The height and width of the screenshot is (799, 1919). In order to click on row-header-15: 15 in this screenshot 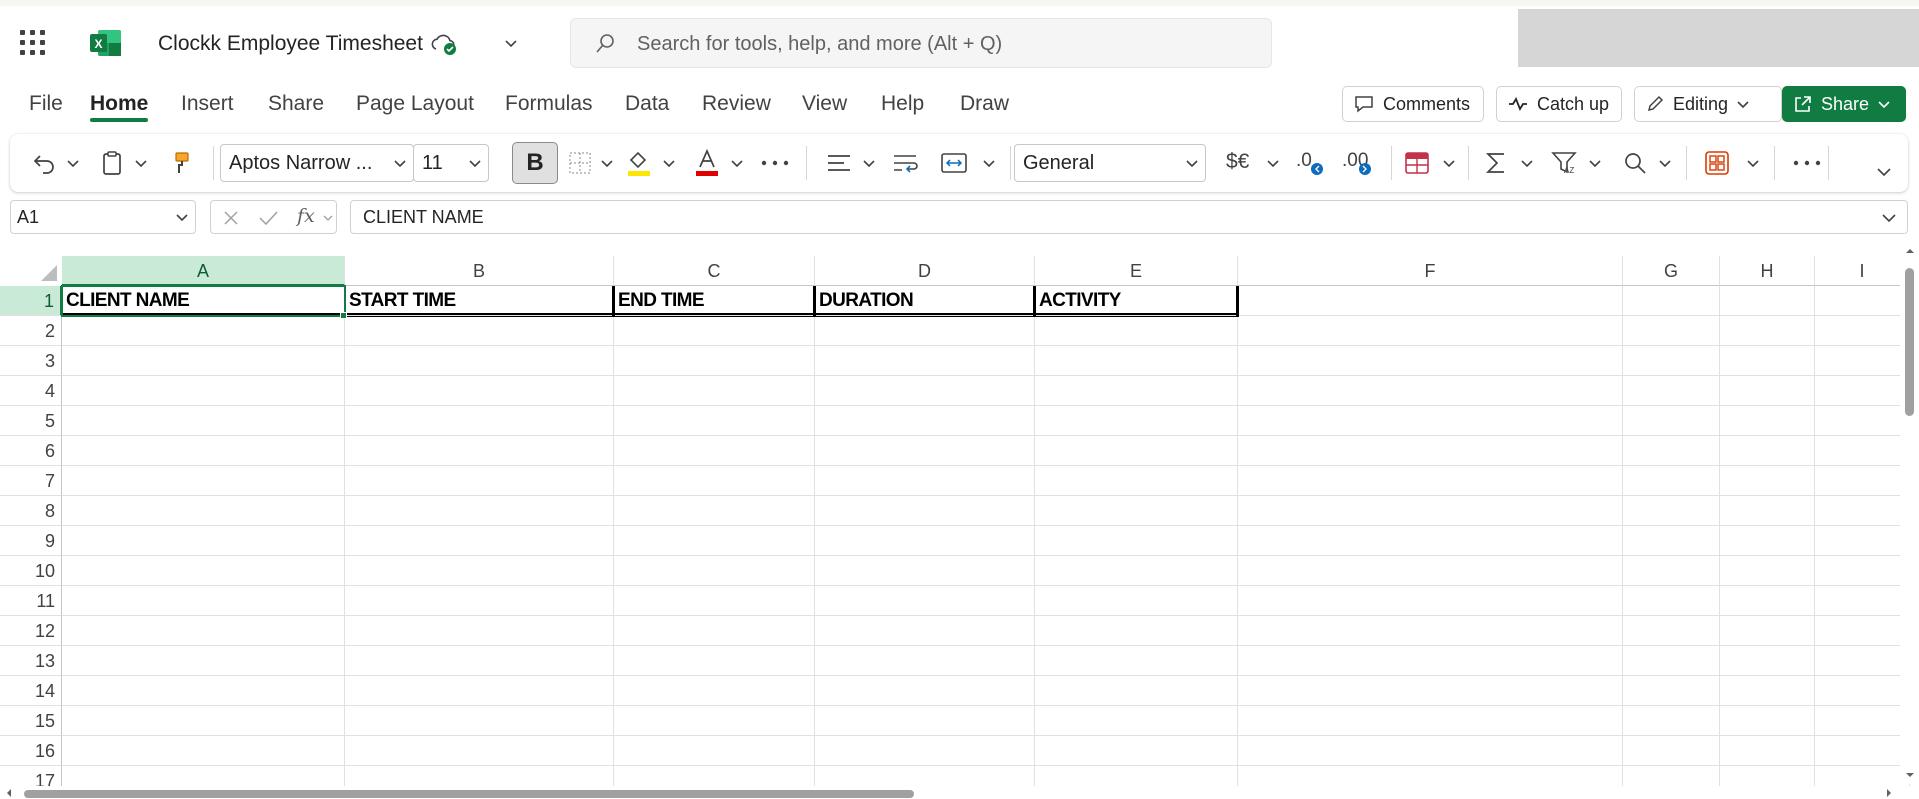, I will do `click(31, 721)`.